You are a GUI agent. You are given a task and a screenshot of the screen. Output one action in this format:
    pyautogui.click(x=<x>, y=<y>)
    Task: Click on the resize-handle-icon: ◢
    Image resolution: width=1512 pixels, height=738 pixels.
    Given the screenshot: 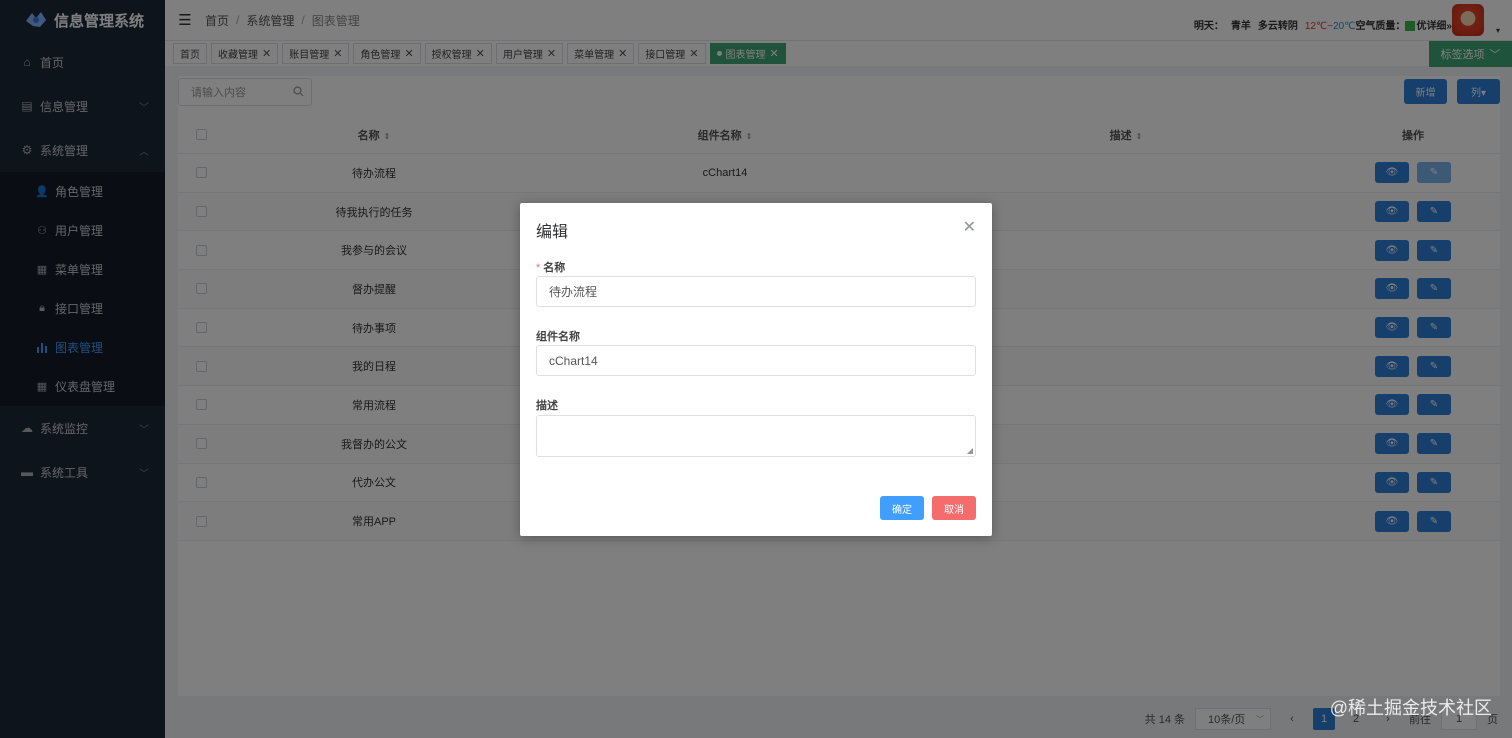 What is the action you would take?
    pyautogui.click(x=970, y=450)
    